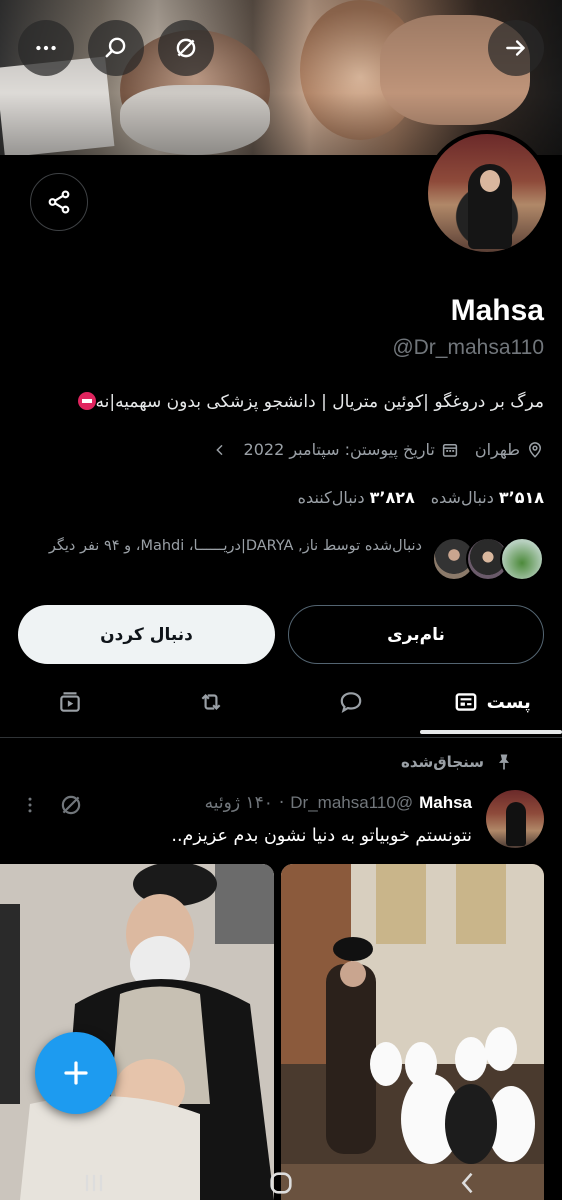 The width and height of the screenshot is (562, 1200). I want to click on more-vertical-icon, so click(30, 805).